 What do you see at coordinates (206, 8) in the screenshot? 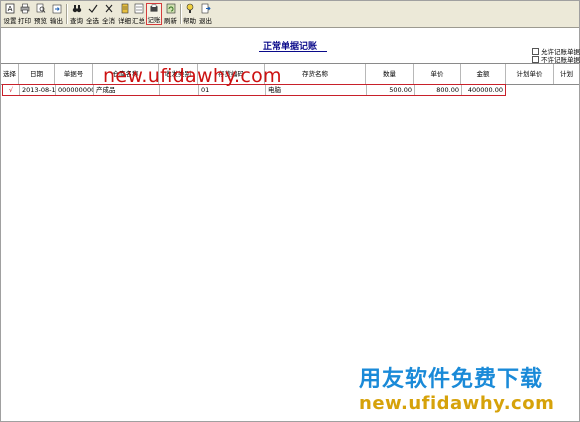
I see `exit-icon` at bounding box center [206, 8].